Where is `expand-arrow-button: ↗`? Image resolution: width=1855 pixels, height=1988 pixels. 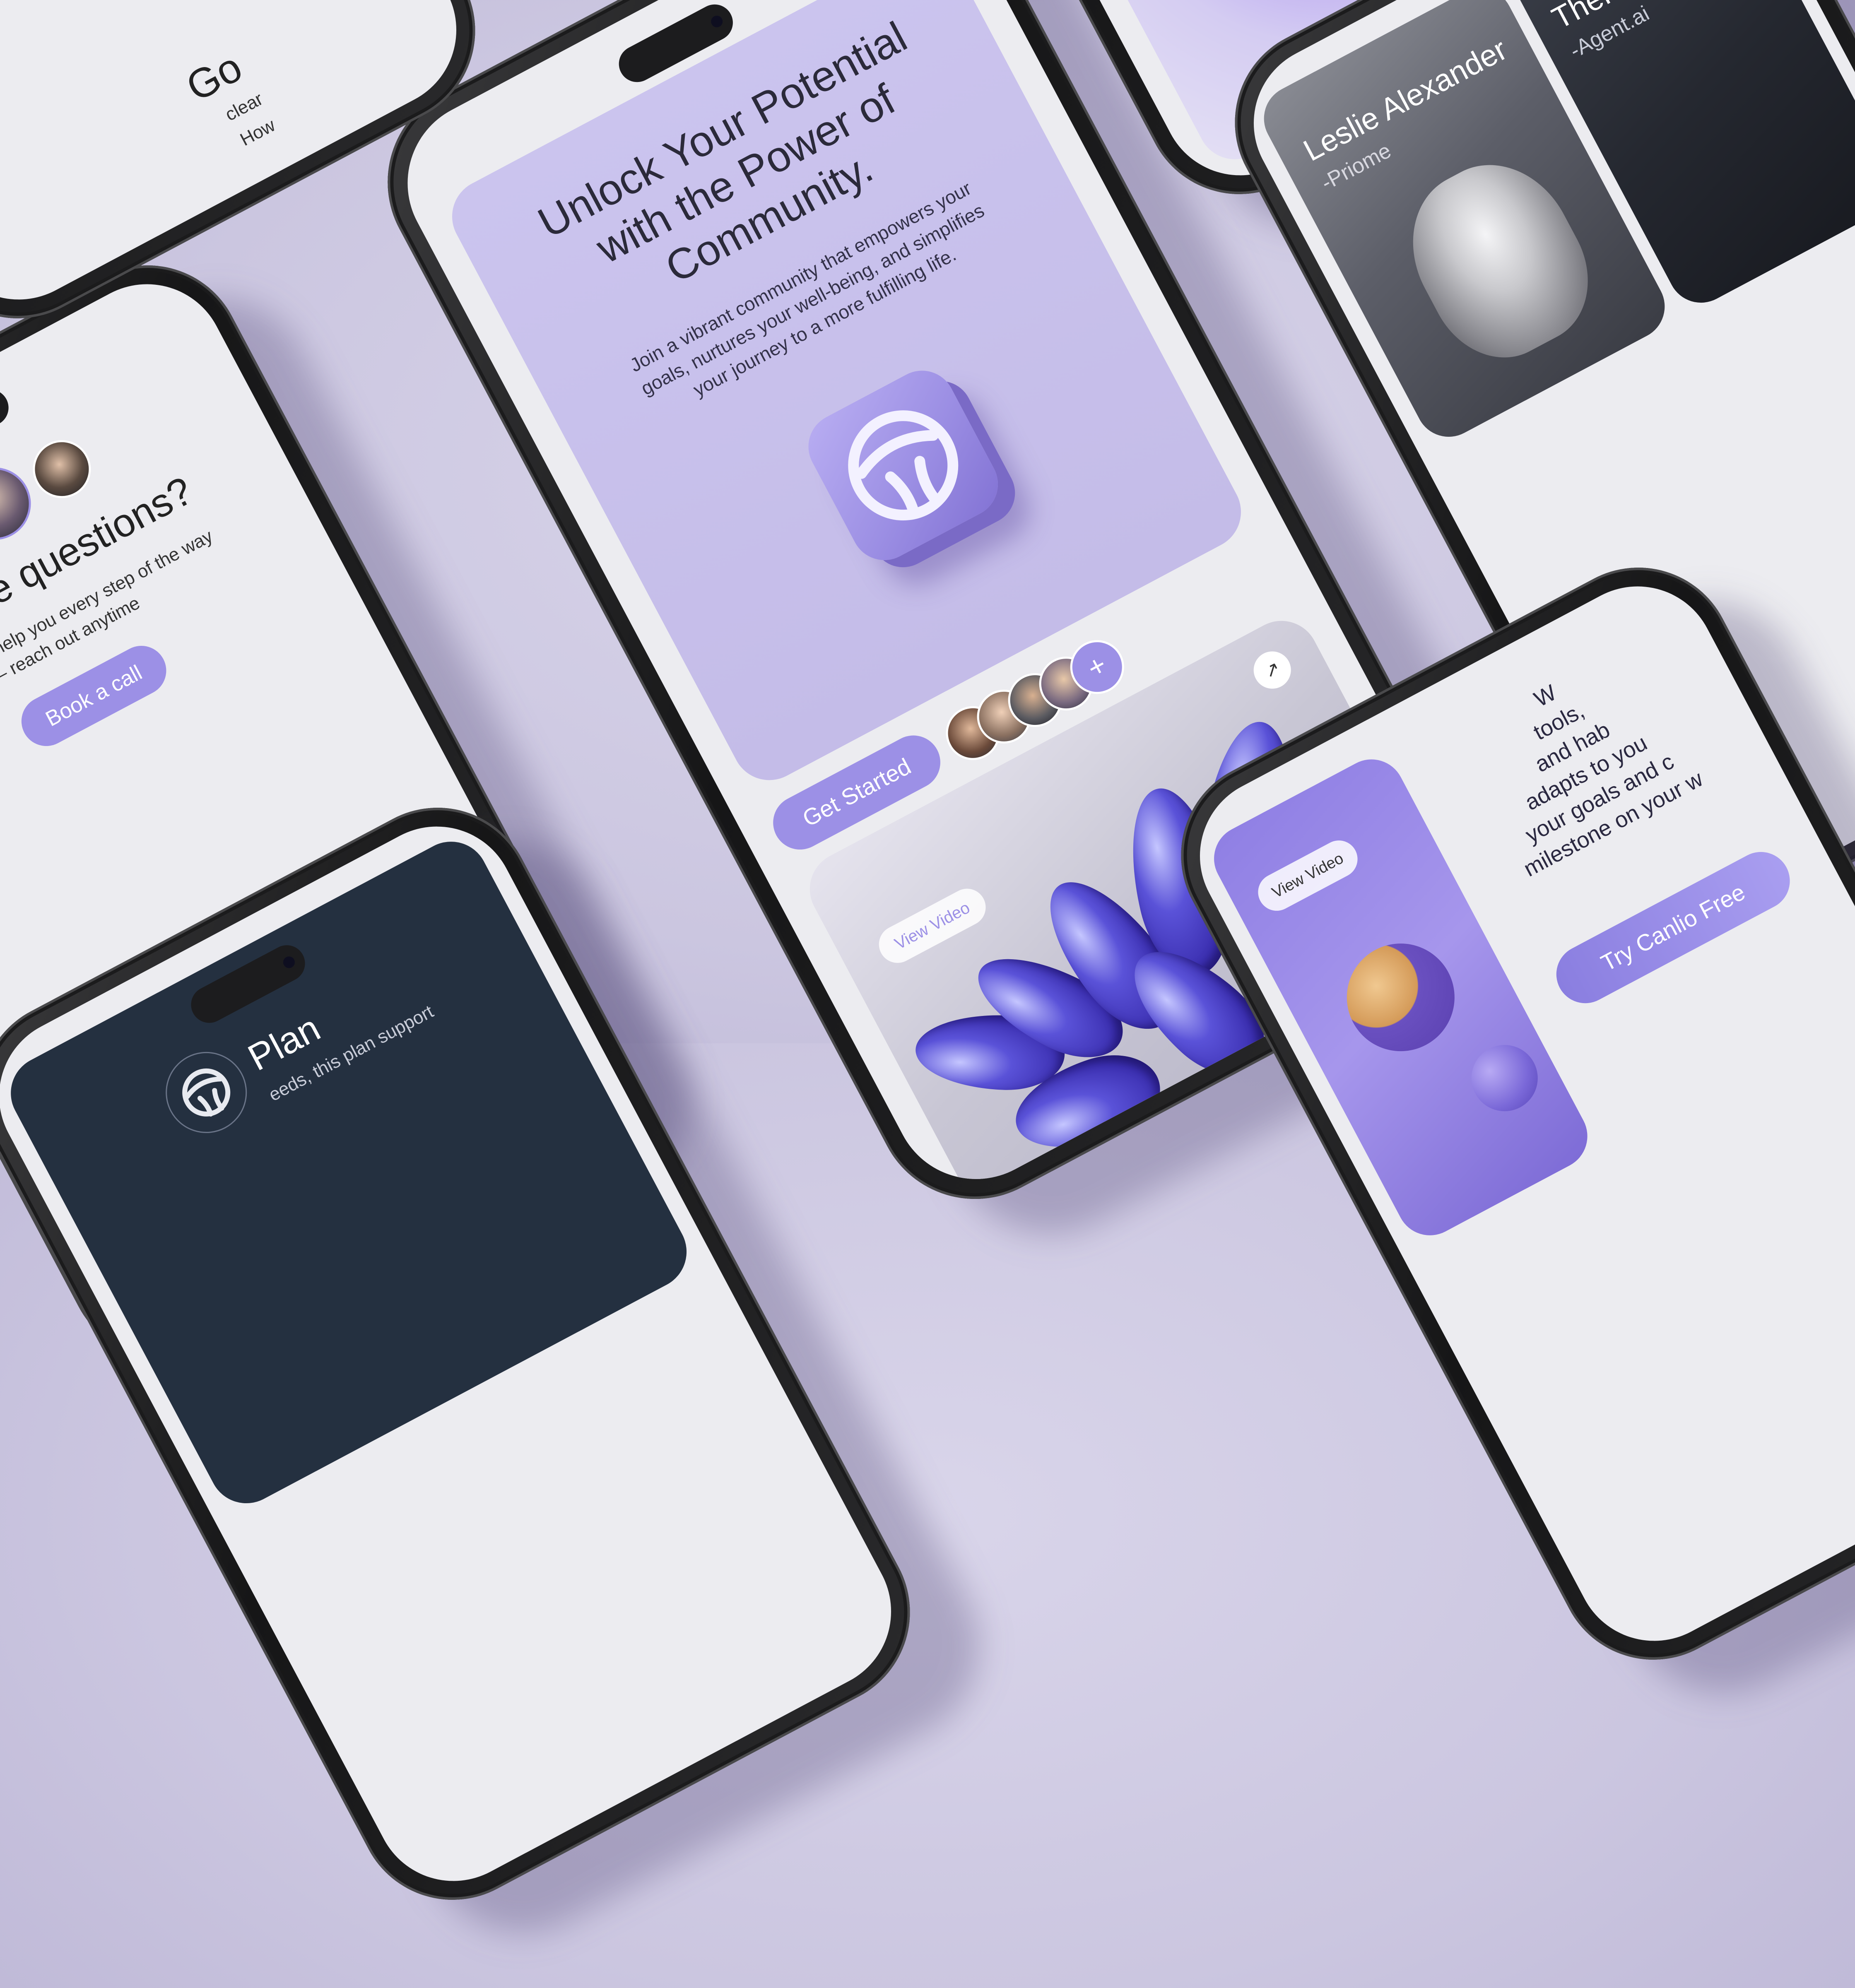 expand-arrow-button: ↗ is located at coordinates (1272, 670).